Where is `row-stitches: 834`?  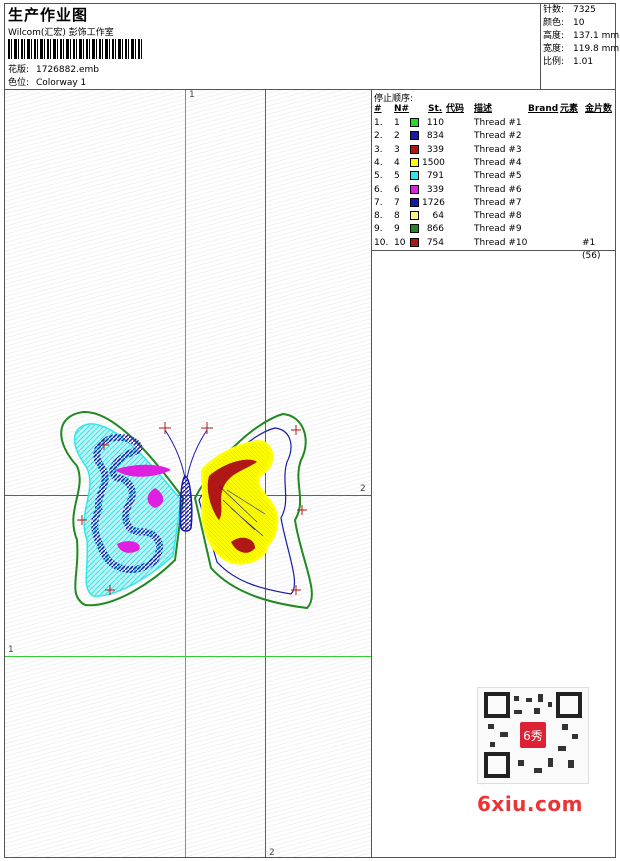 row-stitches: 834 is located at coordinates (435, 136).